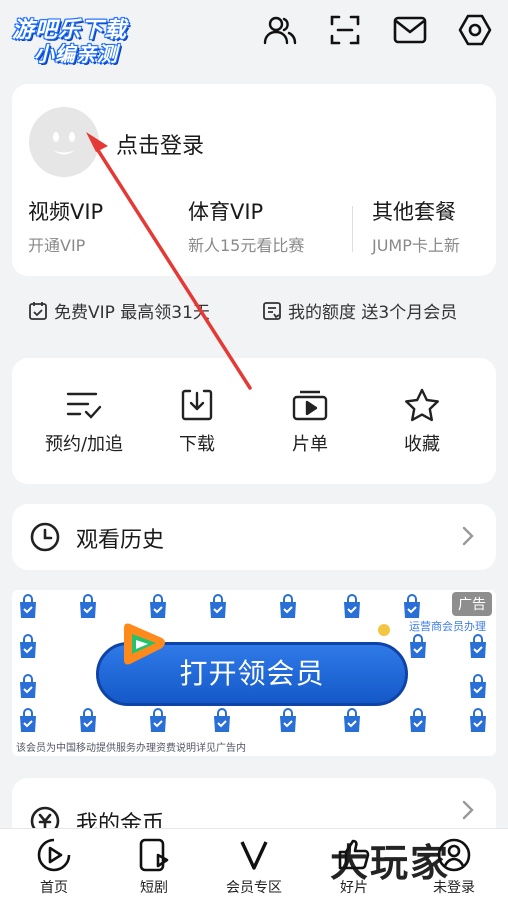 Image resolution: width=508 pixels, height=900 pixels. Describe the element at coordinates (246, 226) in the screenshot. I see `vip-option-sports: 体育VIP 新人15元看比赛` at that location.